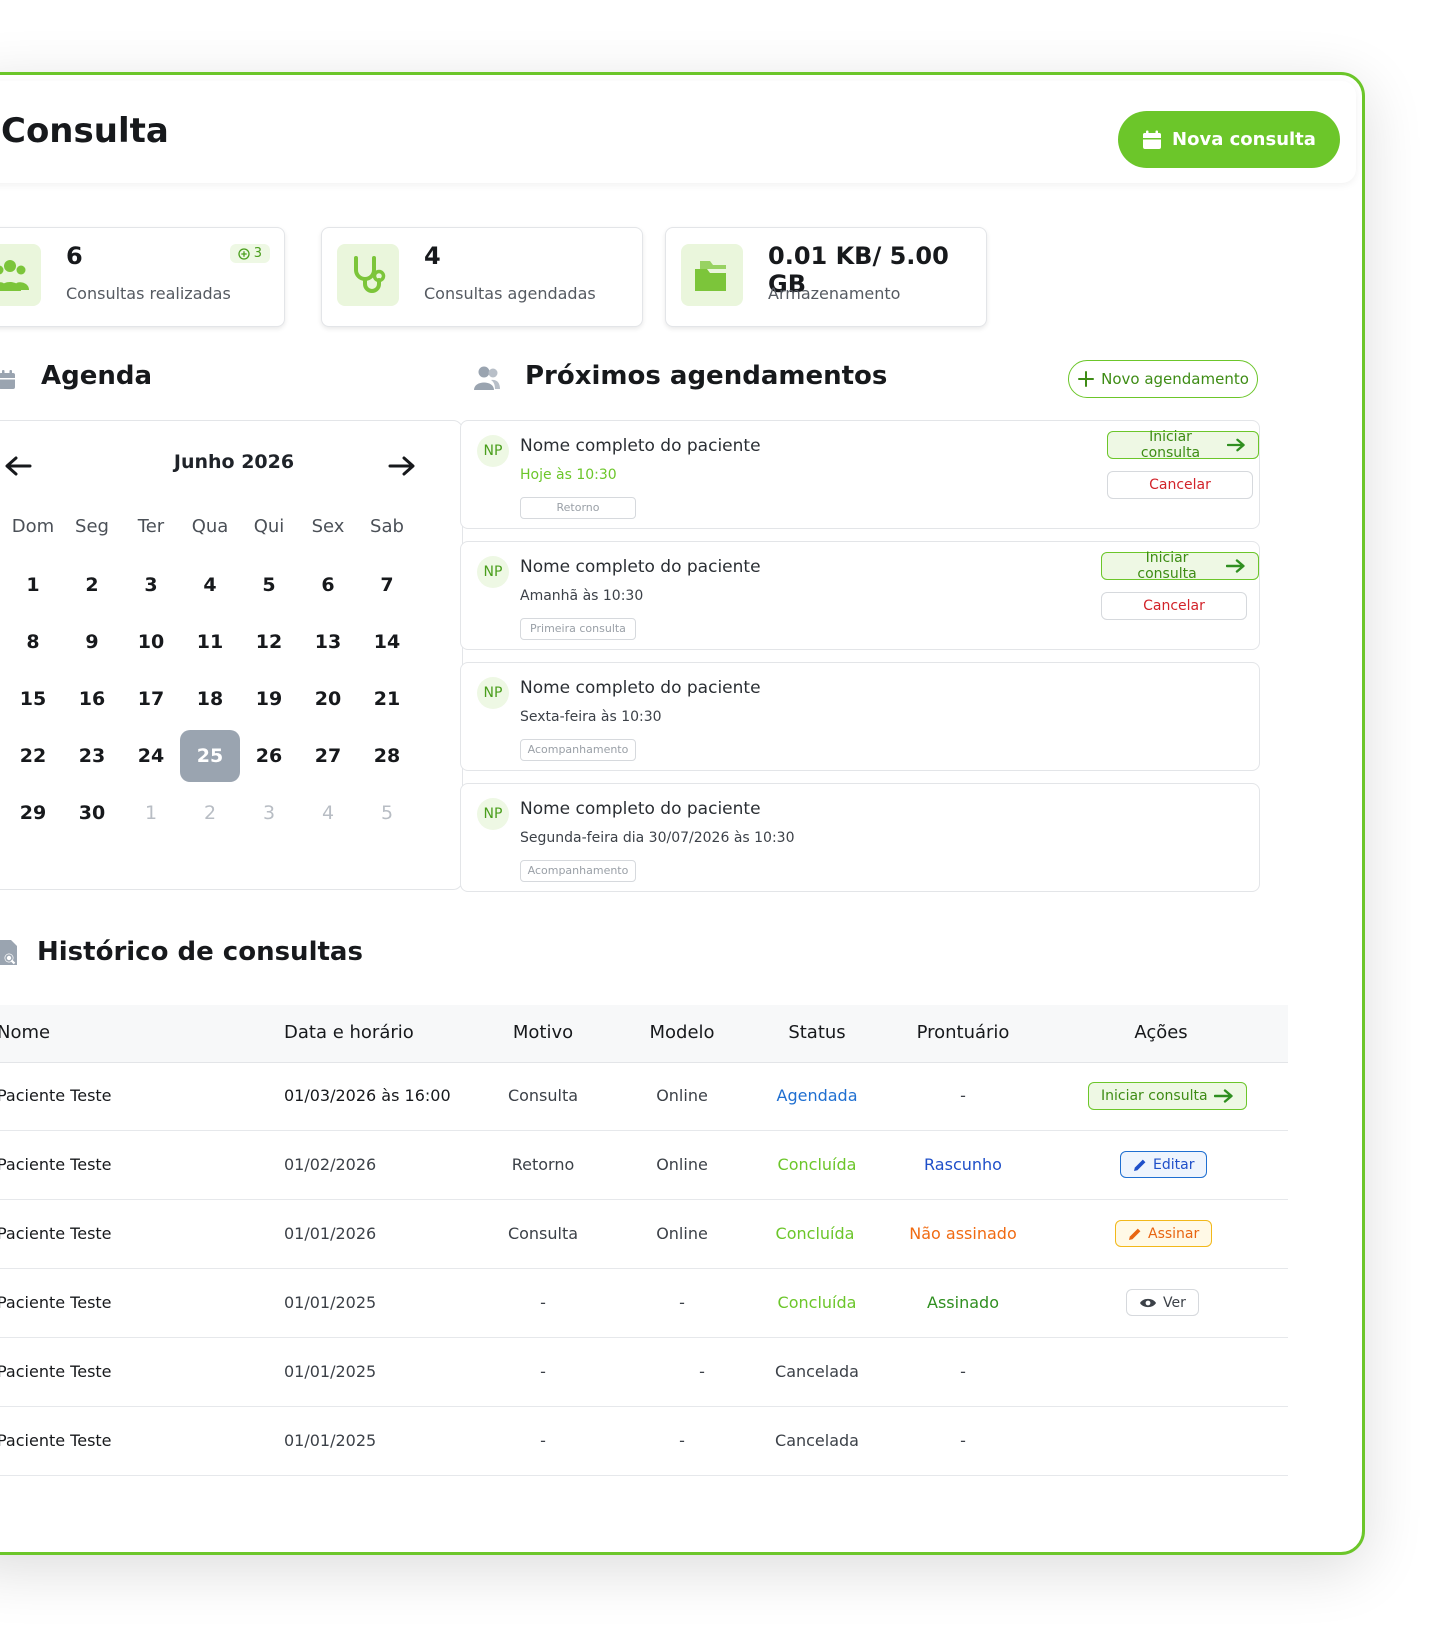 The image size is (1446, 1645). I want to click on appointment-type-tag: Retorno, so click(578, 508).